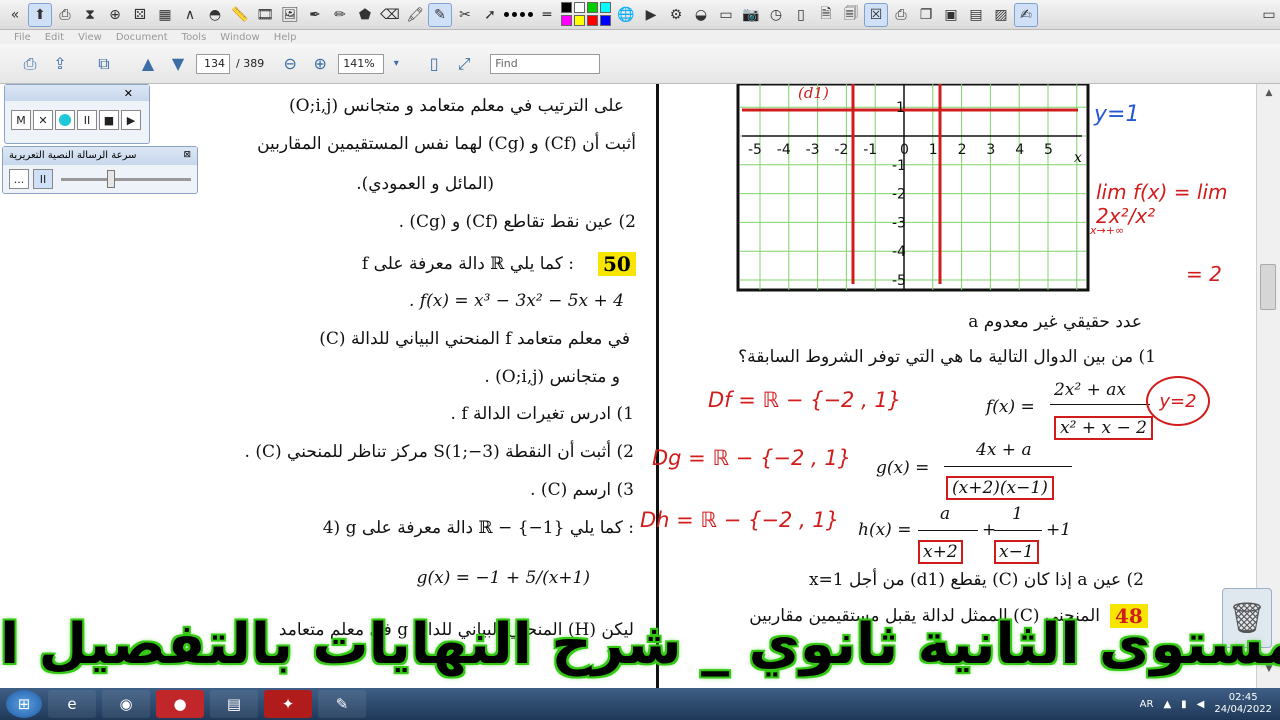 The width and height of the screenshot is (1280, 720). I want to click on next-page-button: ▼, so click(178, 64).